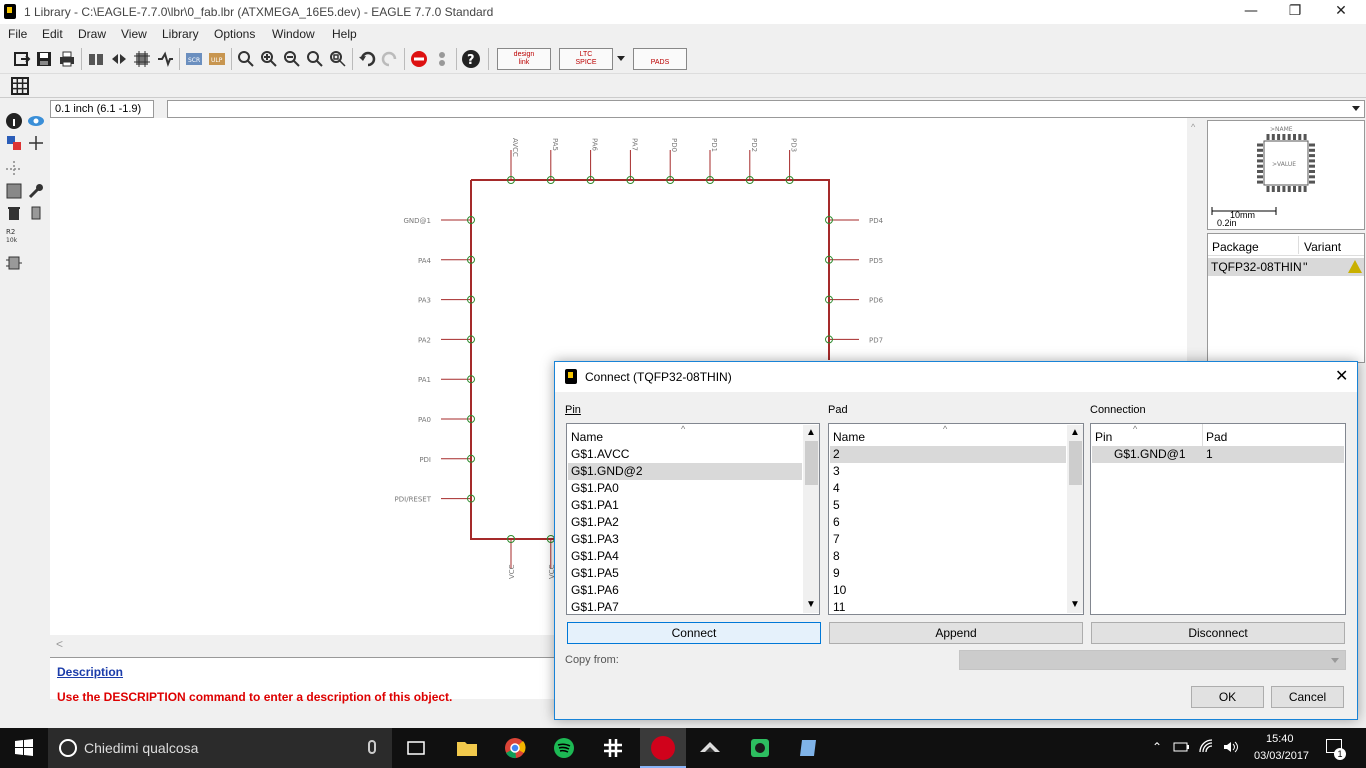 Image resolution: width=1366 pixels, height=768 pixels. Describe the element at coordinates (14, 143) in the screenshot. I see `display-icon` at that location.